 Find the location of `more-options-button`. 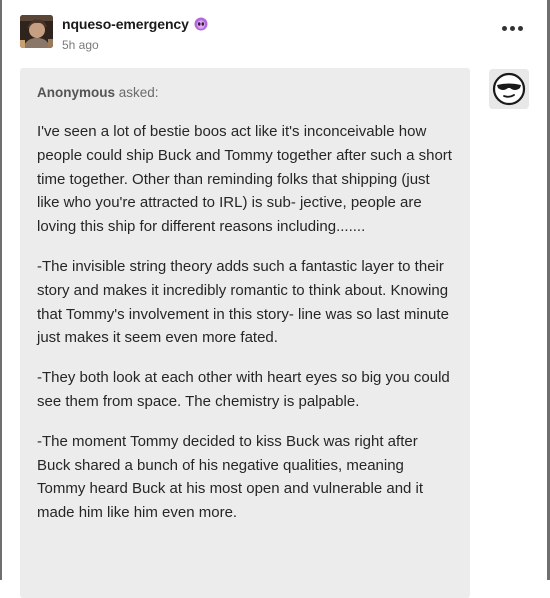

more-options-button is located at coordinates (512, 28).